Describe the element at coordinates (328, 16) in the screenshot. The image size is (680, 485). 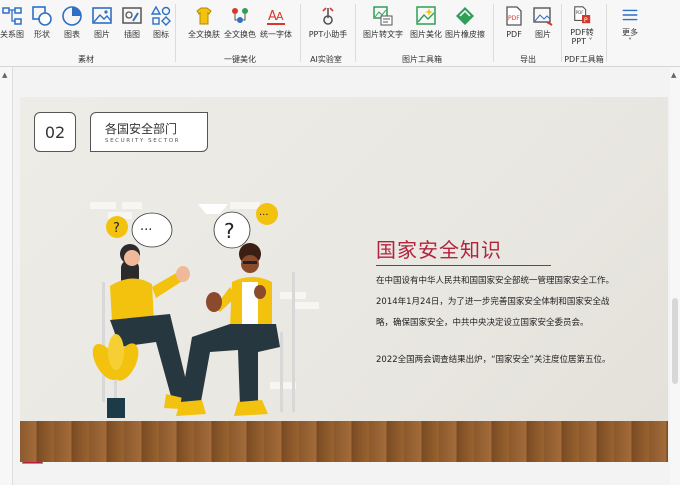
I see `assistant-icon` at that location.